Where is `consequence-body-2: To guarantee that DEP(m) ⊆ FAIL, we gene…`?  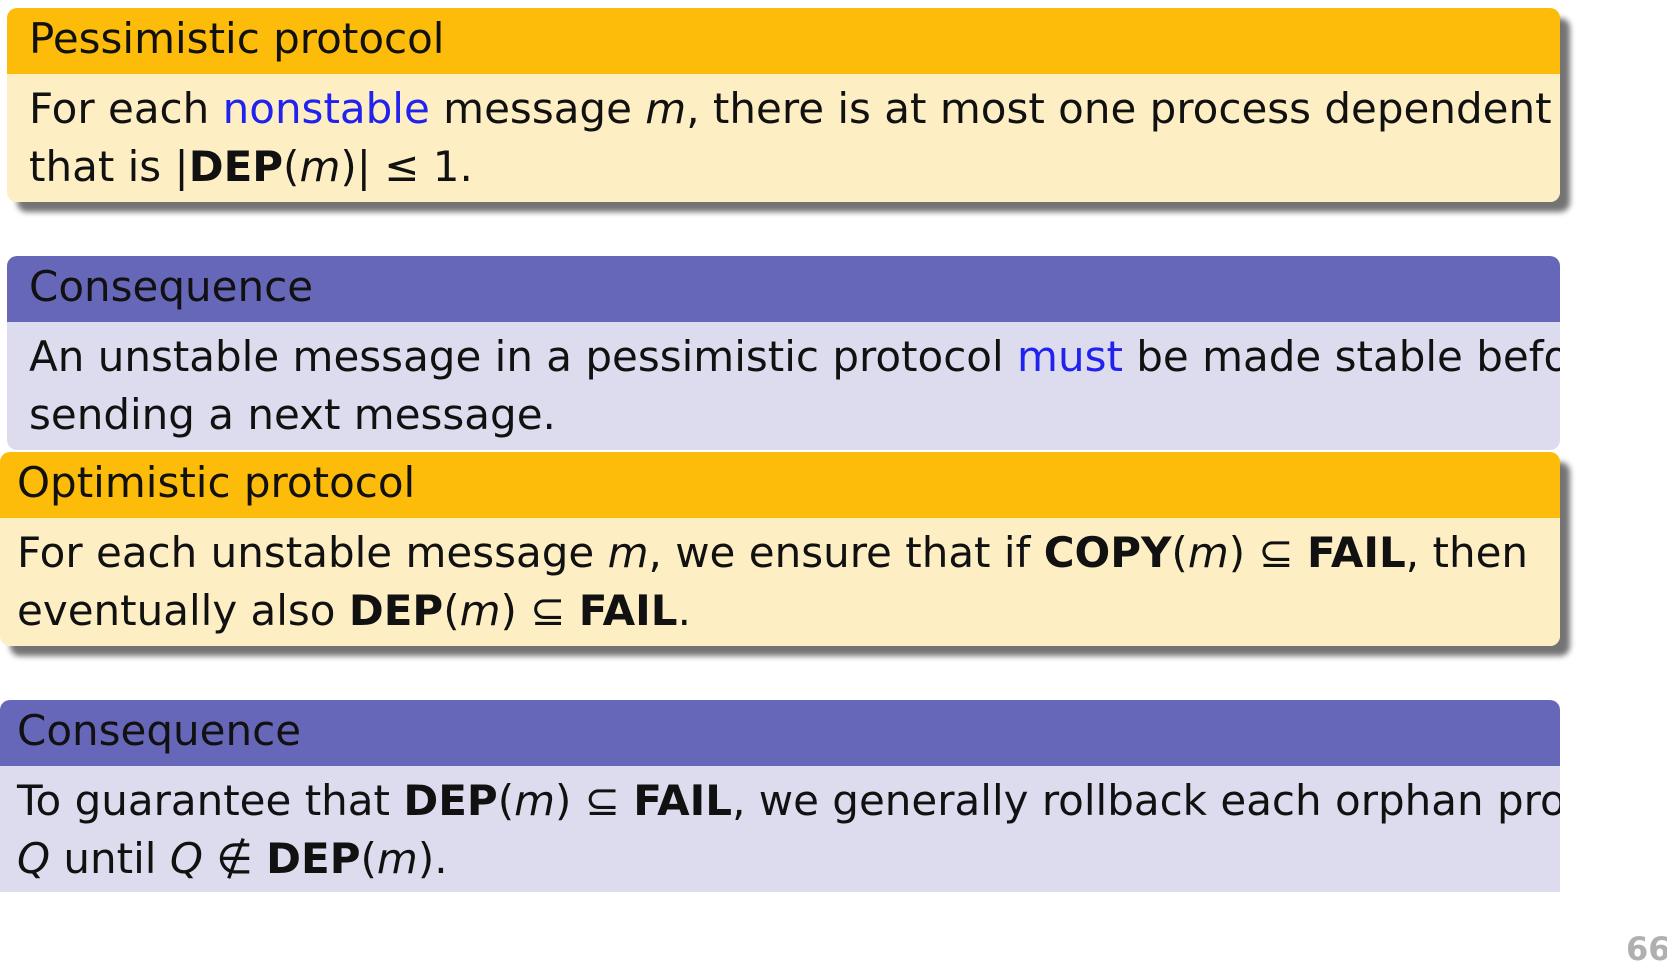
consequence-body-2: To guarantee that DEP(m) ⊆ FAIL, we gene… is located at coordinates (780, 829).